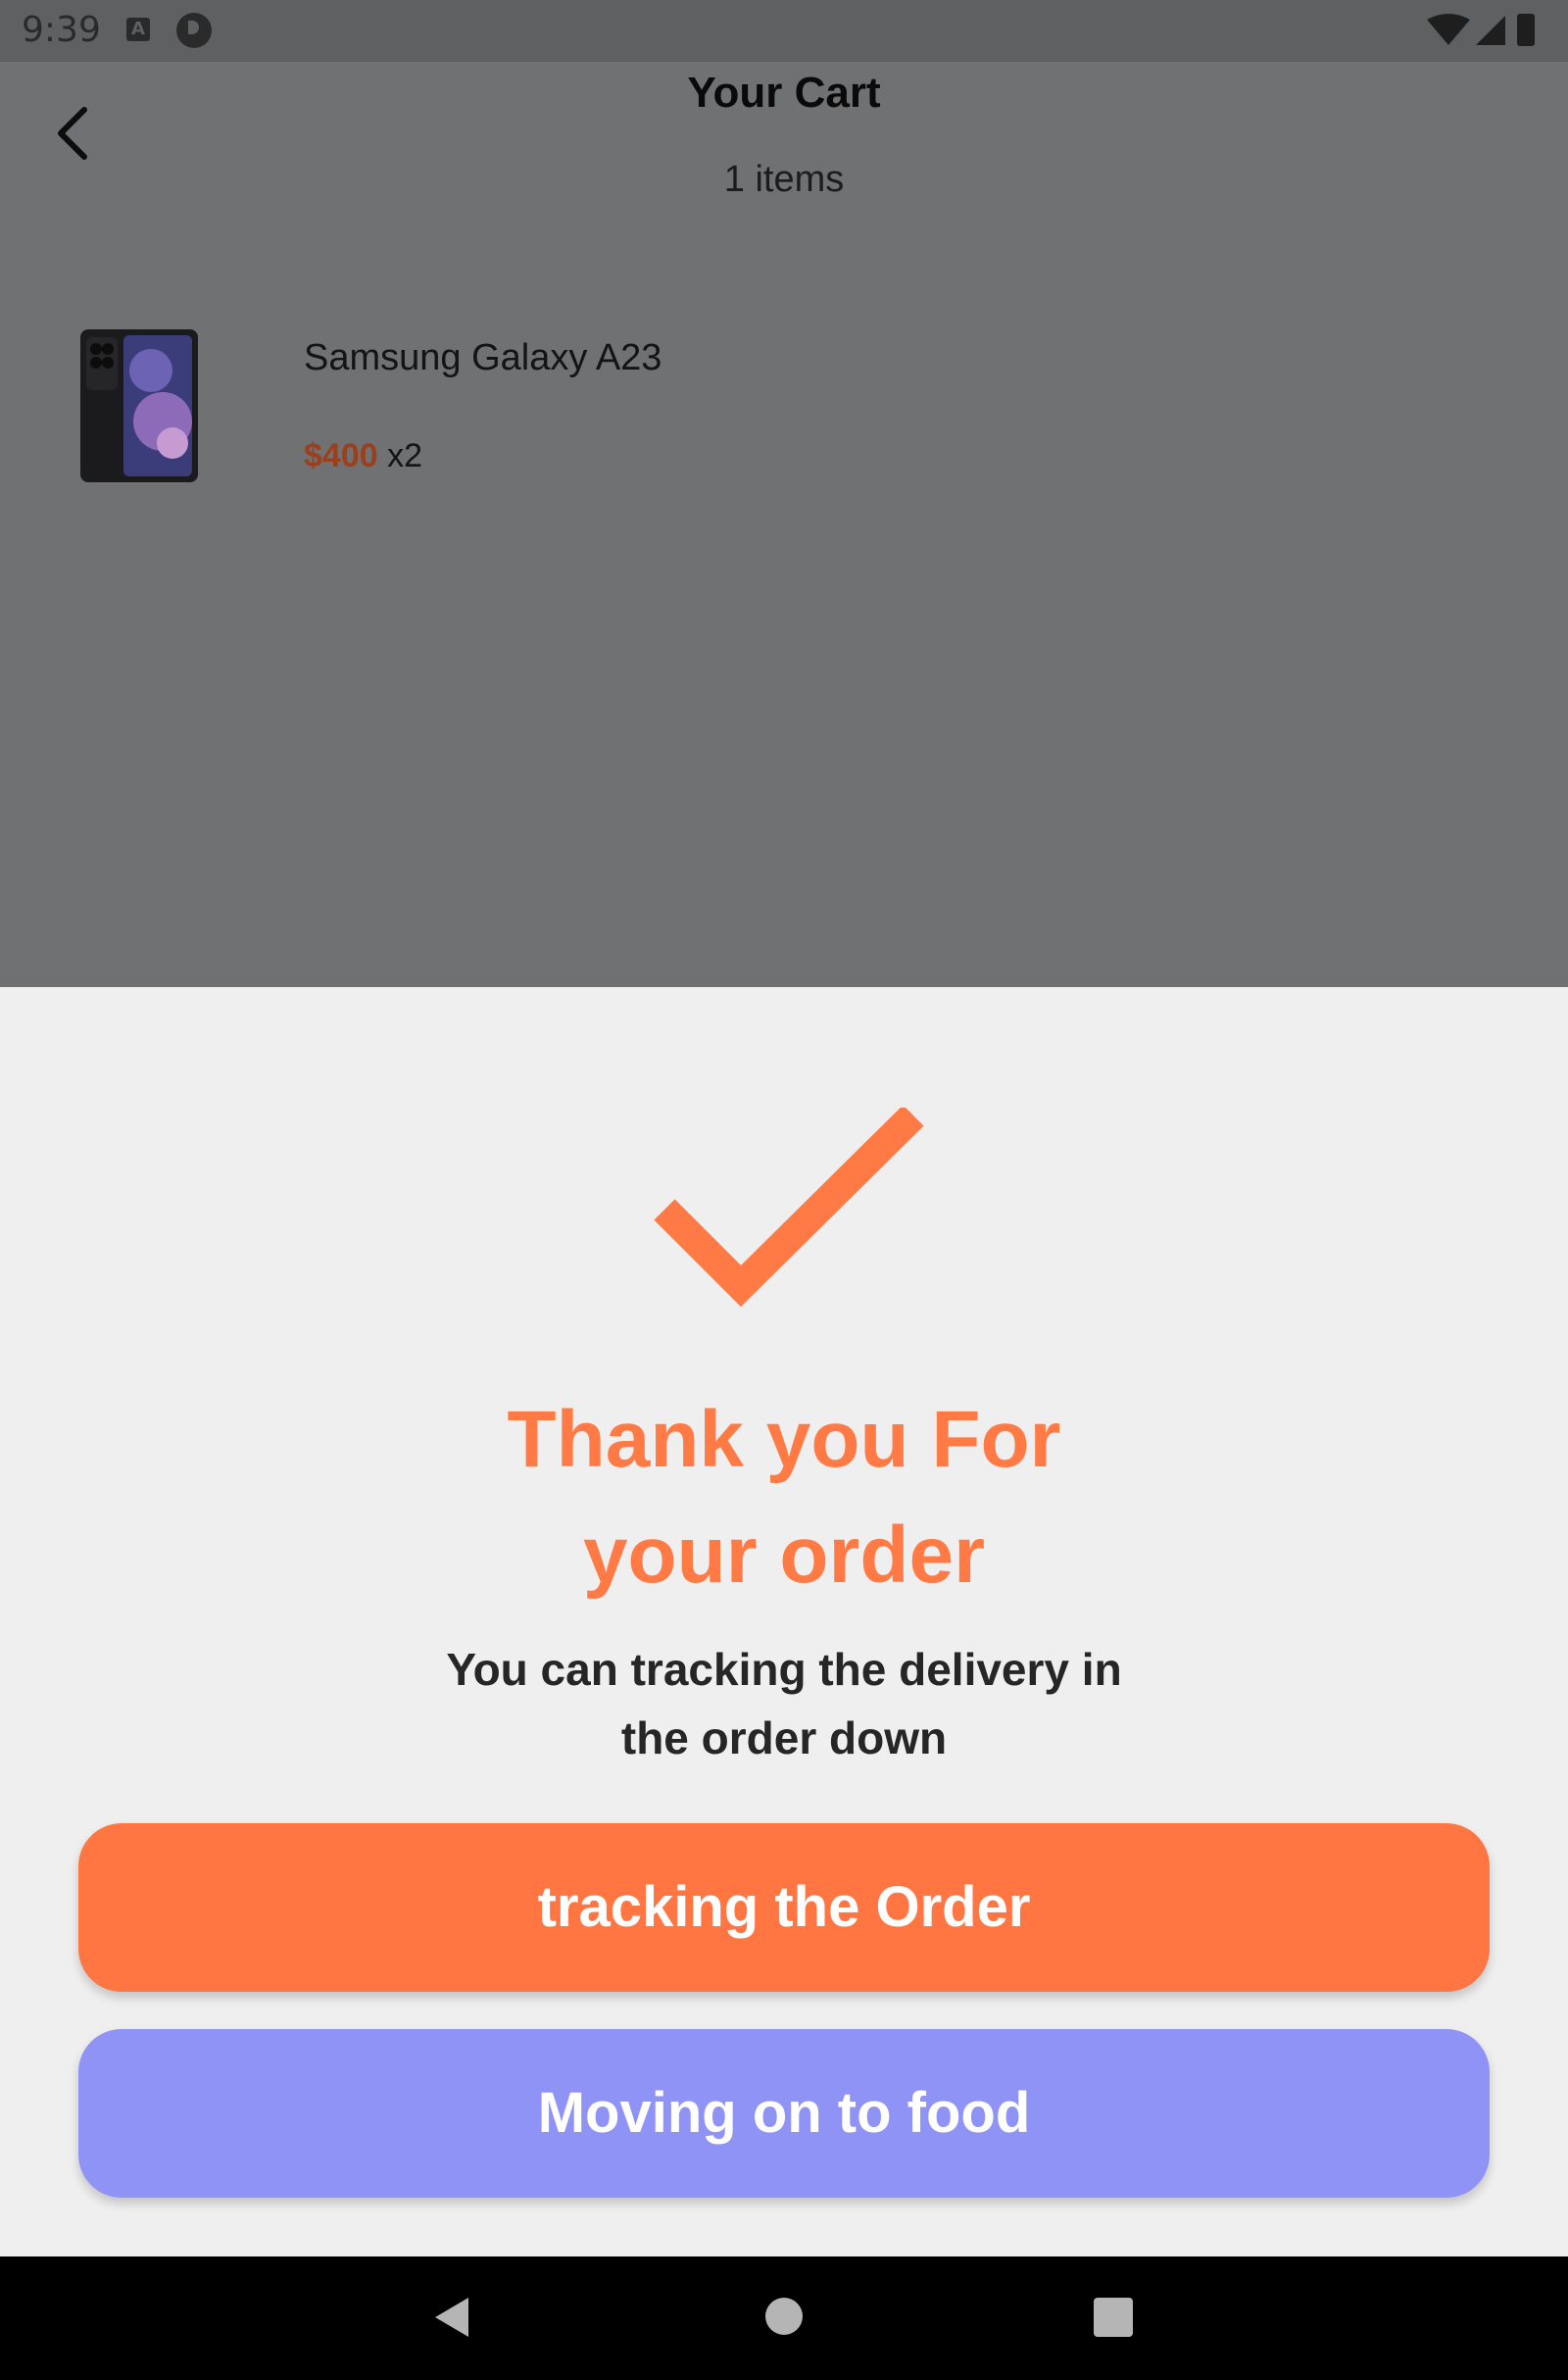 The width and height of the screenshot is (1568, 2380). I want to click on product-name: Samsung Galaxy A23, so click(483, 357).